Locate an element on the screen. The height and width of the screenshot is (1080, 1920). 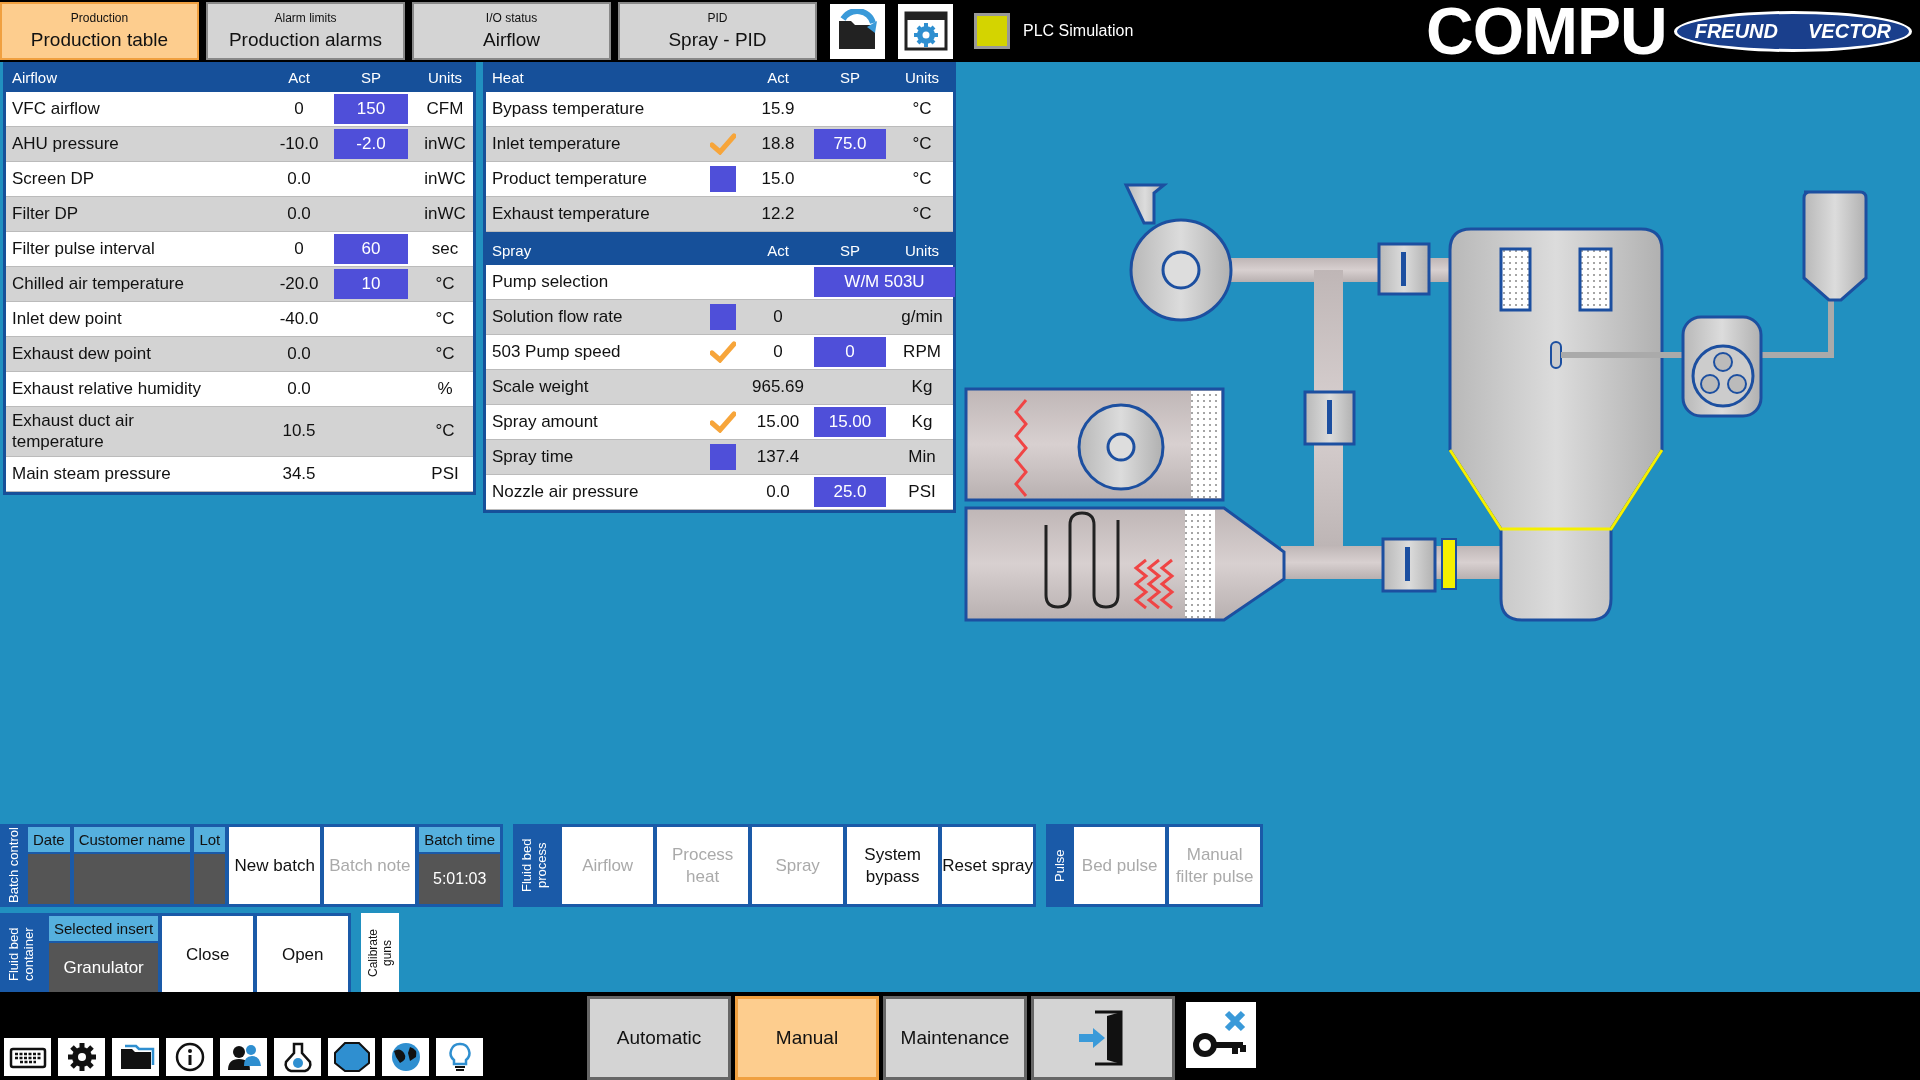
logo-badge: FREUND VECTOR is located at coordinates (1792, 31).